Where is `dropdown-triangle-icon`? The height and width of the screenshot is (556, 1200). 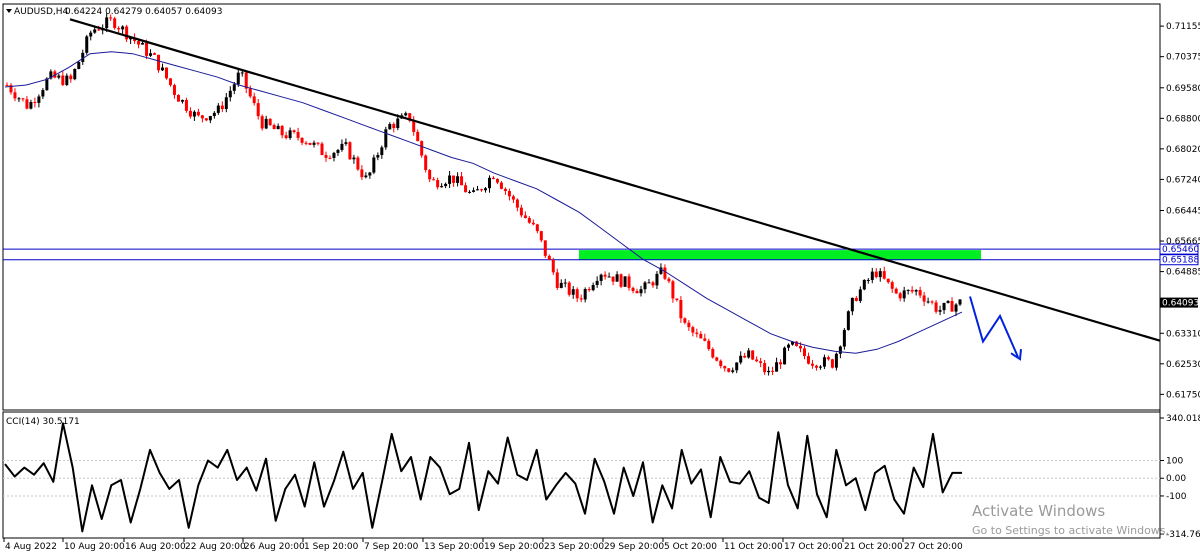
dropdown-triangle-icon is located at coordinates (9, 11).